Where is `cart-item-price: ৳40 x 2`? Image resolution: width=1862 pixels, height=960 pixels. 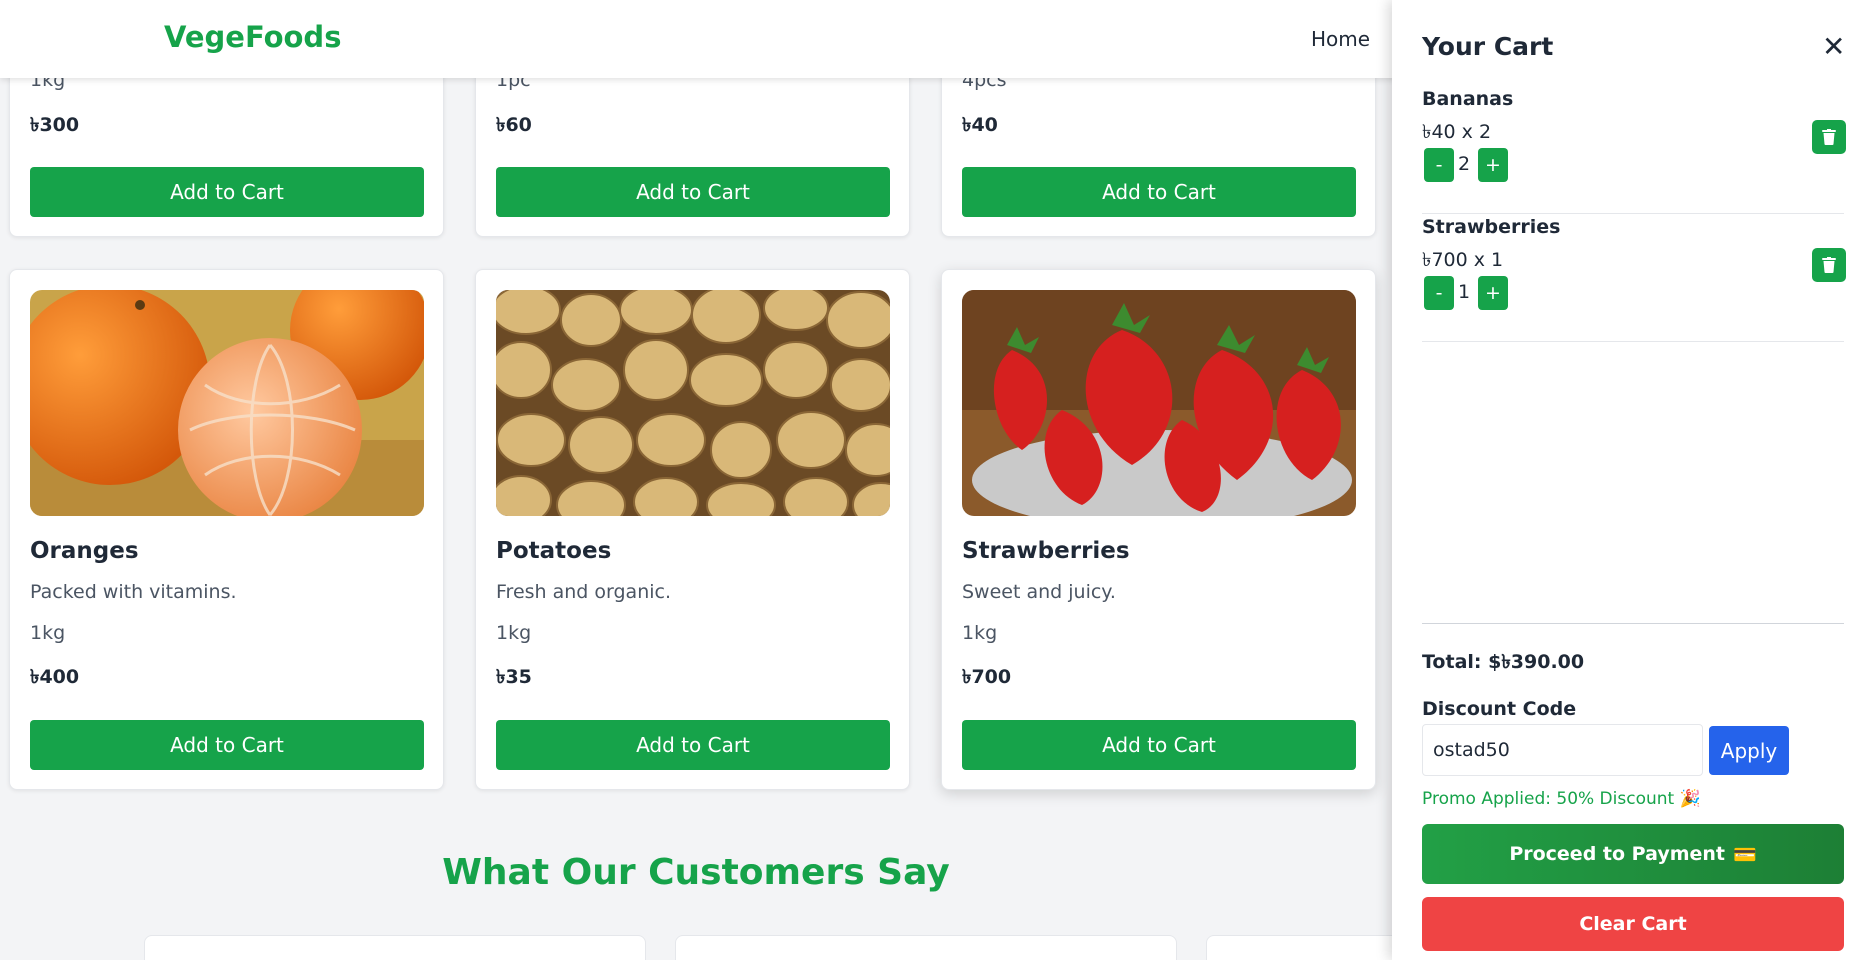
cart-item-price: ৳40 x 2 is located at coordinates (1457, 132).